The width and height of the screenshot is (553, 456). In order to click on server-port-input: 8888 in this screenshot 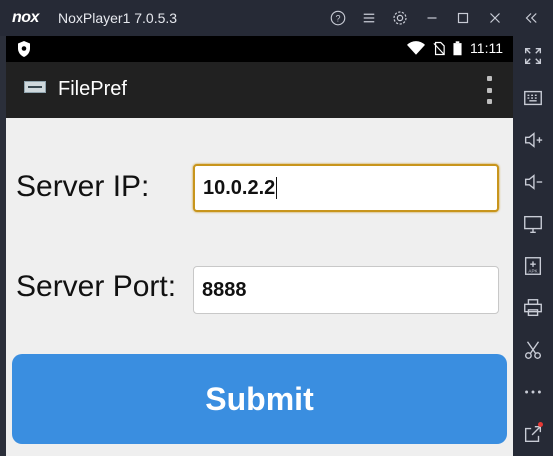, I will do `click(346, 290)`.